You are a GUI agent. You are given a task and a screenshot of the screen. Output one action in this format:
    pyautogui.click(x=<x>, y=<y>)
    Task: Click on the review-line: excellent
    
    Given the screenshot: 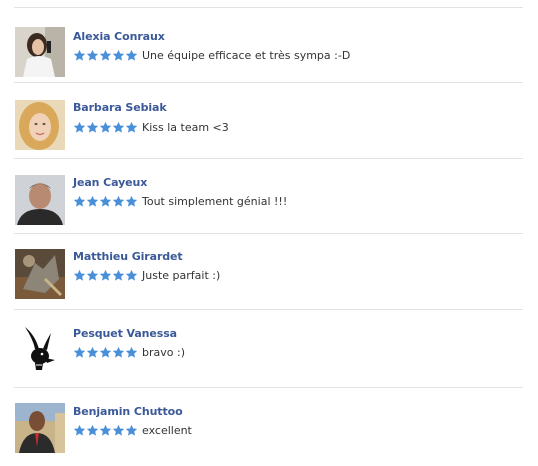 What is the action you would take?
    pyautogui.click(x=132, y=430)
    